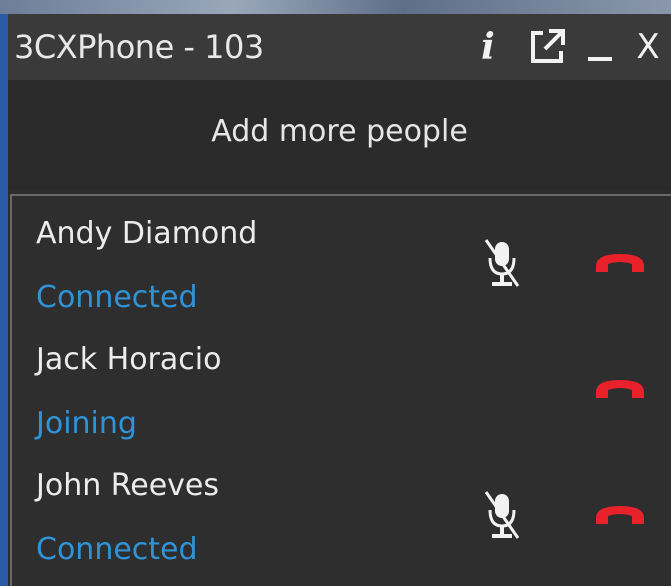 This screenshot has height=586, width=671. What do you see at coordinates (147, 233) in the screenshot?
I see `participant-name: Andy Diamond` at bounding box center [147, 233].